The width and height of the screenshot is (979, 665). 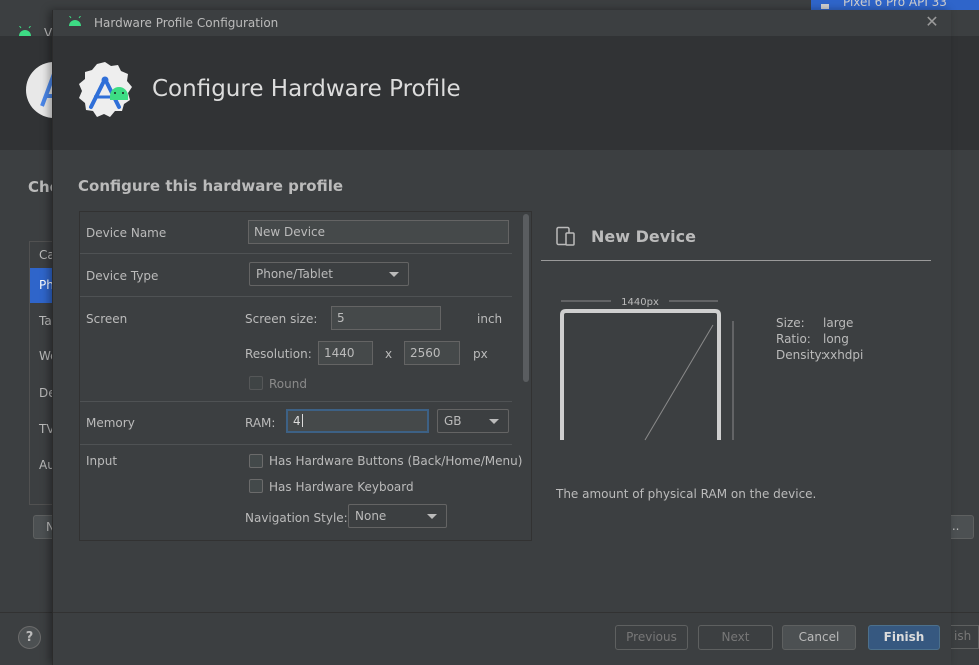 I want to click on screen-size-unit: inch, so click(x=490, y=319).